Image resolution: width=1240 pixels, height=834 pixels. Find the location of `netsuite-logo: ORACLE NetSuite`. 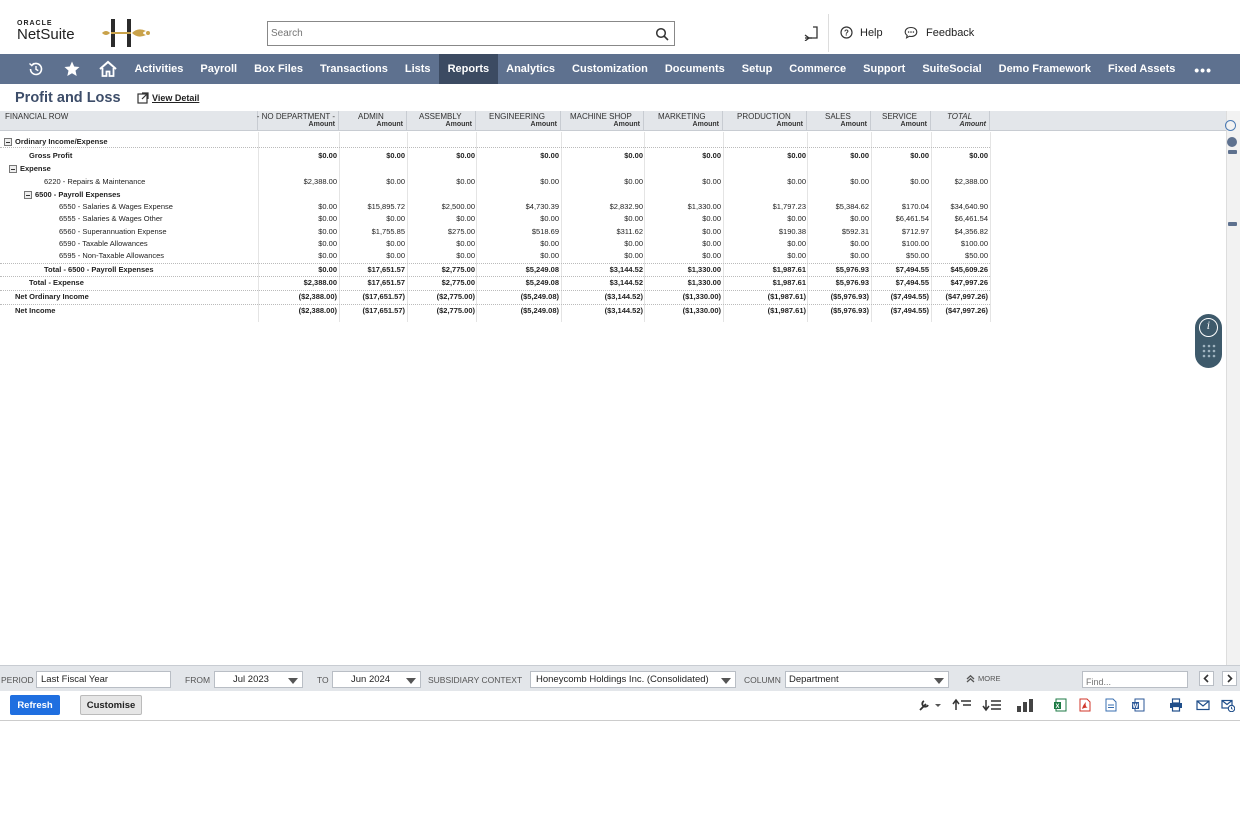

netsuite-logo: ORACLE NetSuite is located at coordinates (46, 31).